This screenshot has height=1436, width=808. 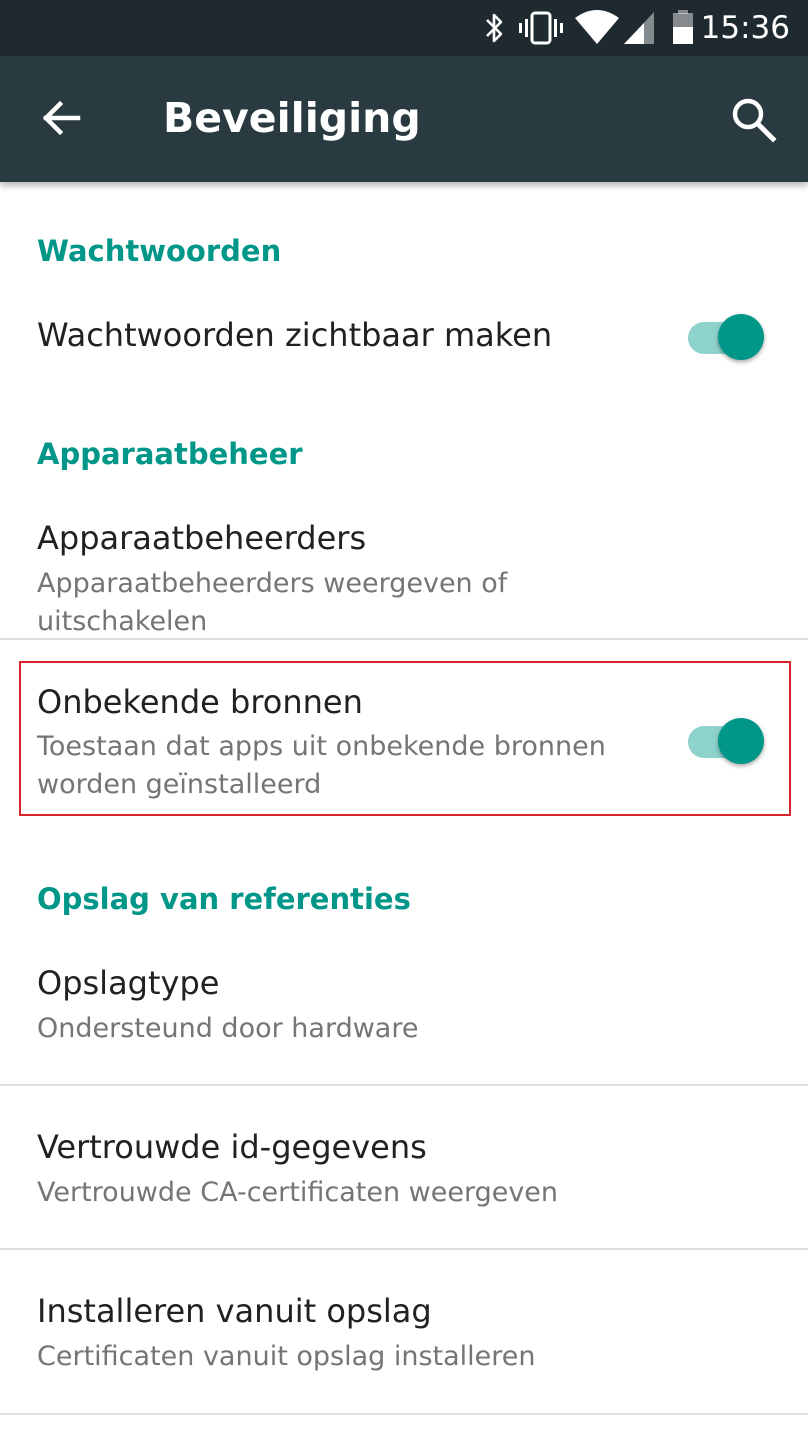 I want to click on battery-icon, so click(x=683, y=27).